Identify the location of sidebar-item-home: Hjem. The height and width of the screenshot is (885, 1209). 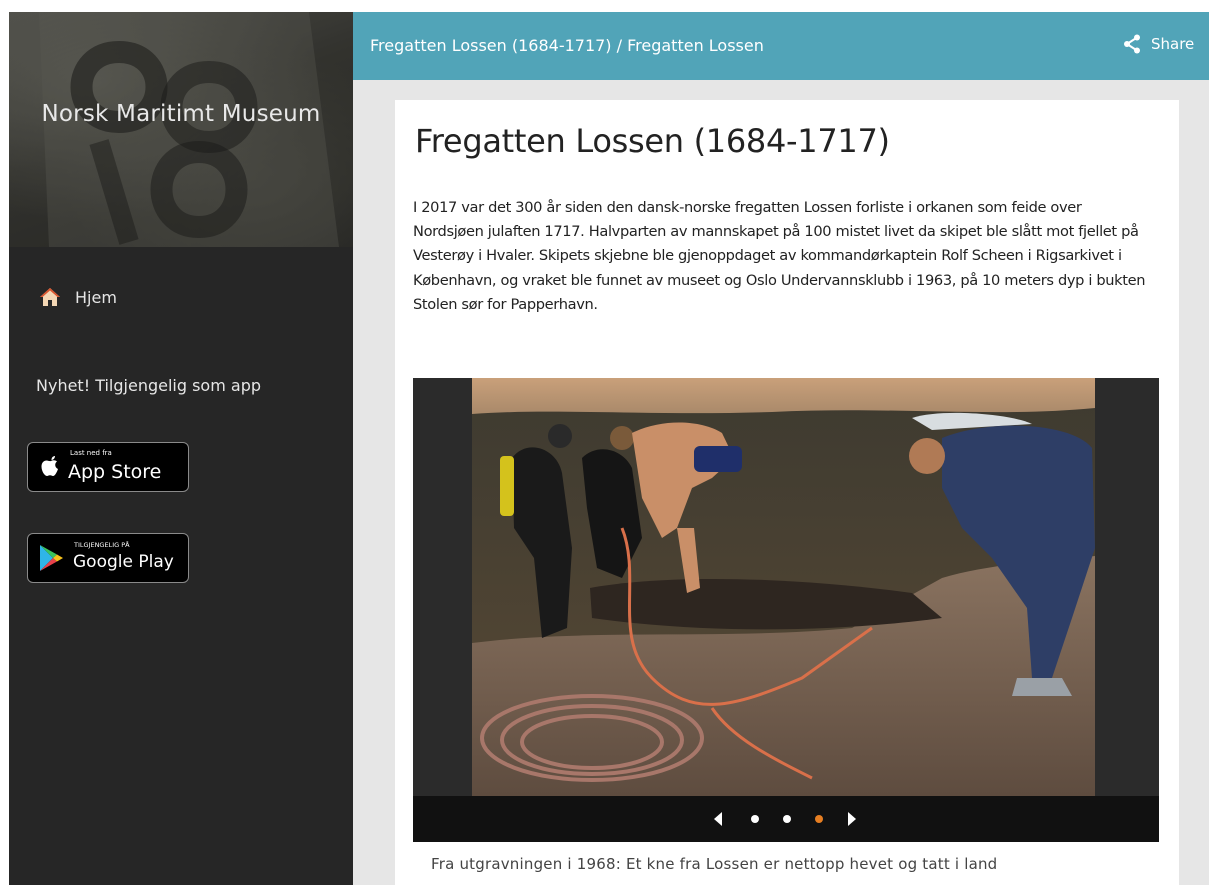
(78, 297).